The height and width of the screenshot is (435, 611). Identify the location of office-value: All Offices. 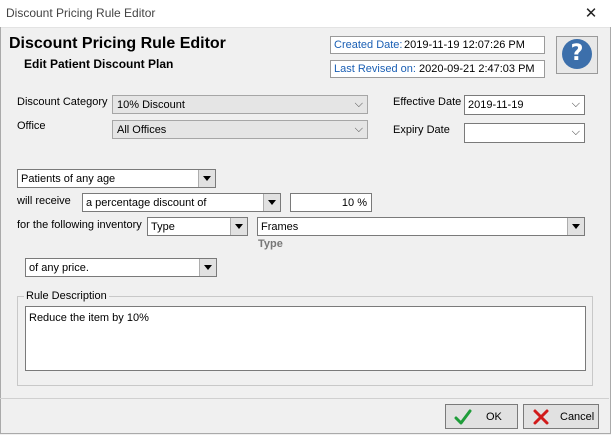
(142, 130).